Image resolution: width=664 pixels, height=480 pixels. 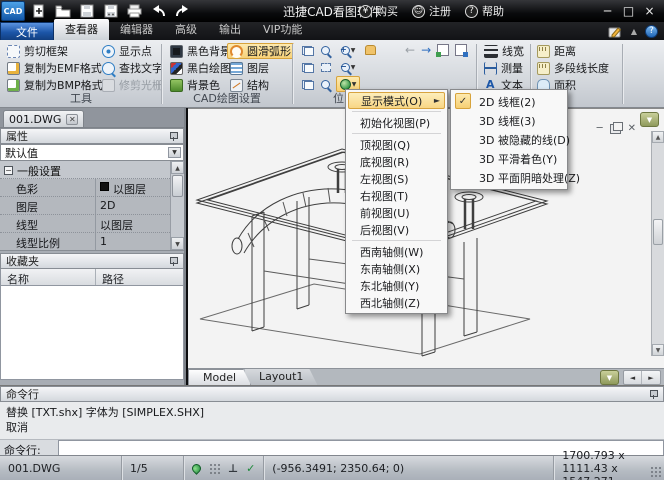 What do you see at coordinates (174, 152) in the screenshot?
I see `combo-dropdown-icon: ▼` at bounding box center [174, 152].